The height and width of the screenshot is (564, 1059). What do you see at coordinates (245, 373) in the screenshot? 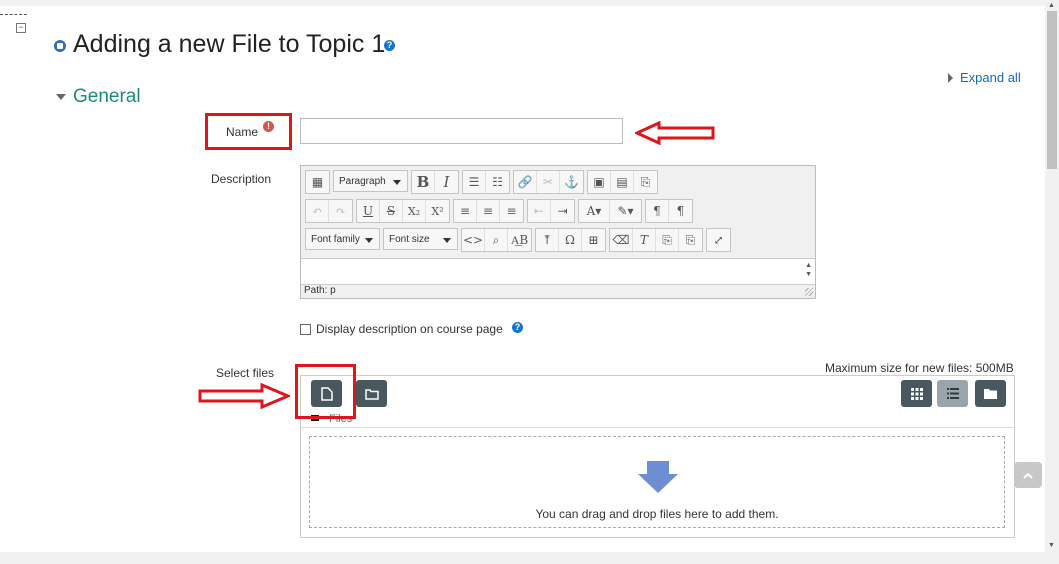
I see `select-files-label: Select files` at bounding box center [245, 373].